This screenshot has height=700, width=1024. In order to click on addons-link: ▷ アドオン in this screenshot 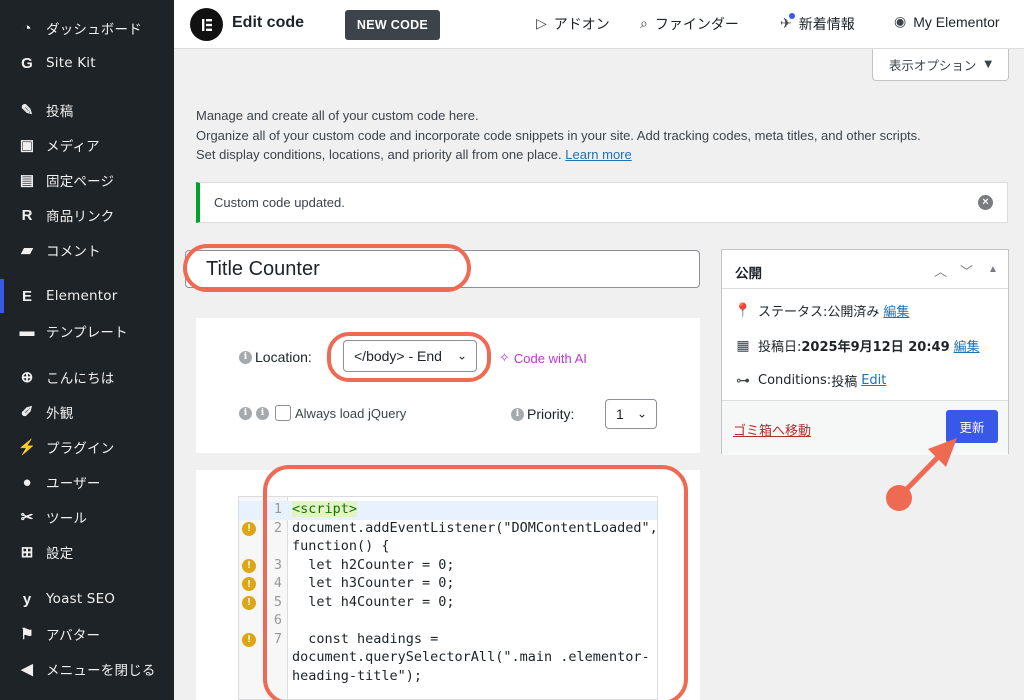, I will do `click(573, 24)`.